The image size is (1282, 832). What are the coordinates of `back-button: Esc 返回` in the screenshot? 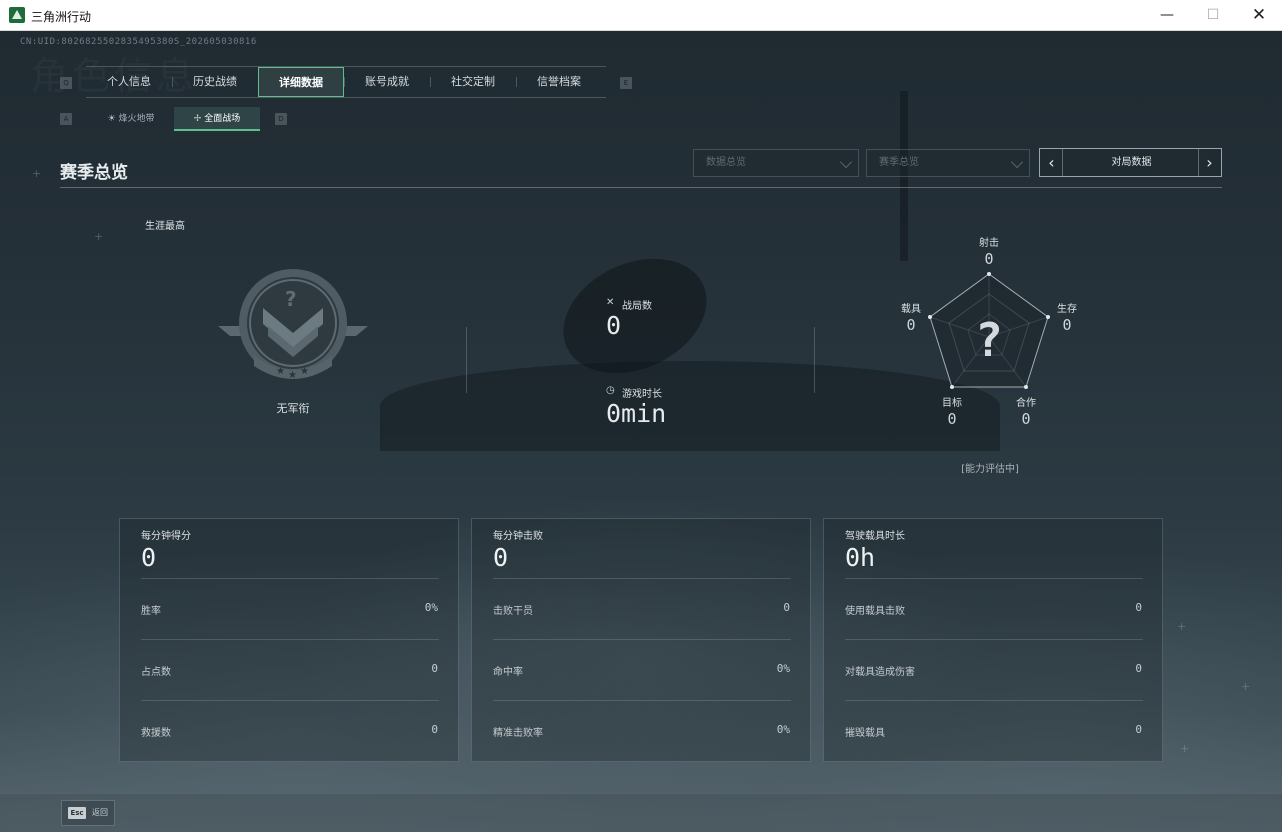 It's located at (88, 813).